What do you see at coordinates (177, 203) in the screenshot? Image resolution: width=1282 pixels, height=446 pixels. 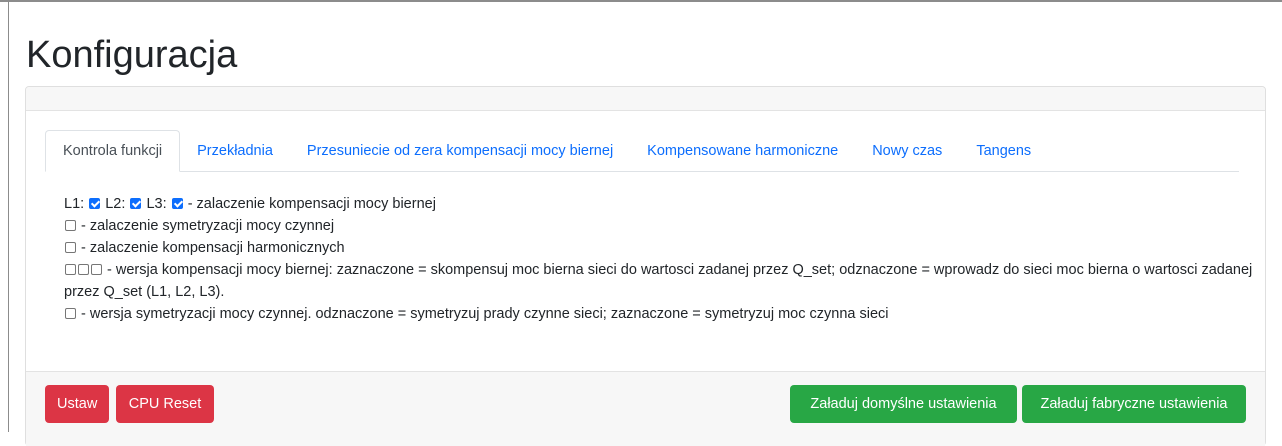 I see `l3-checkbox` at bounding box center [177, 203].